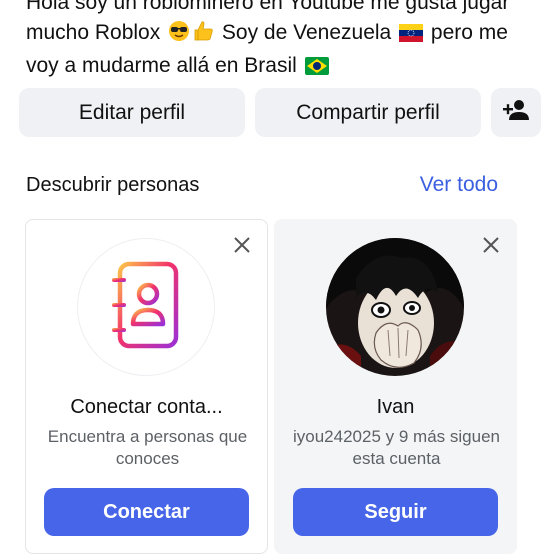 The width and height of the screenshot is (560, 560). What do you see at coordinates (396, 447) in the screenshot?
I see `card-subtitle: iyou242025 y 9 más siguen esta cuenta` at bounding box center [396, 447].